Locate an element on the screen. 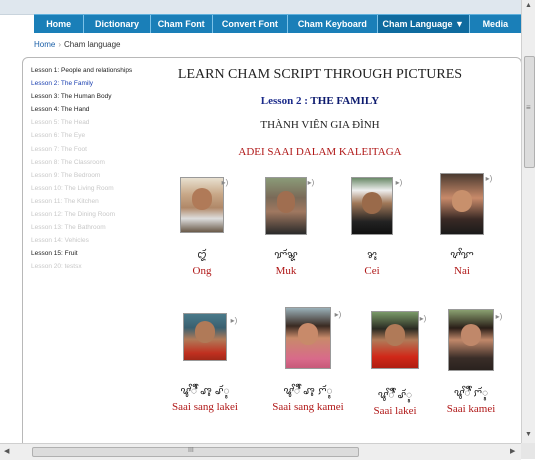 This screenshot has width=535, height=460. lesson-link: Lesson 15: Fruit is located at coordinates (101, 253).